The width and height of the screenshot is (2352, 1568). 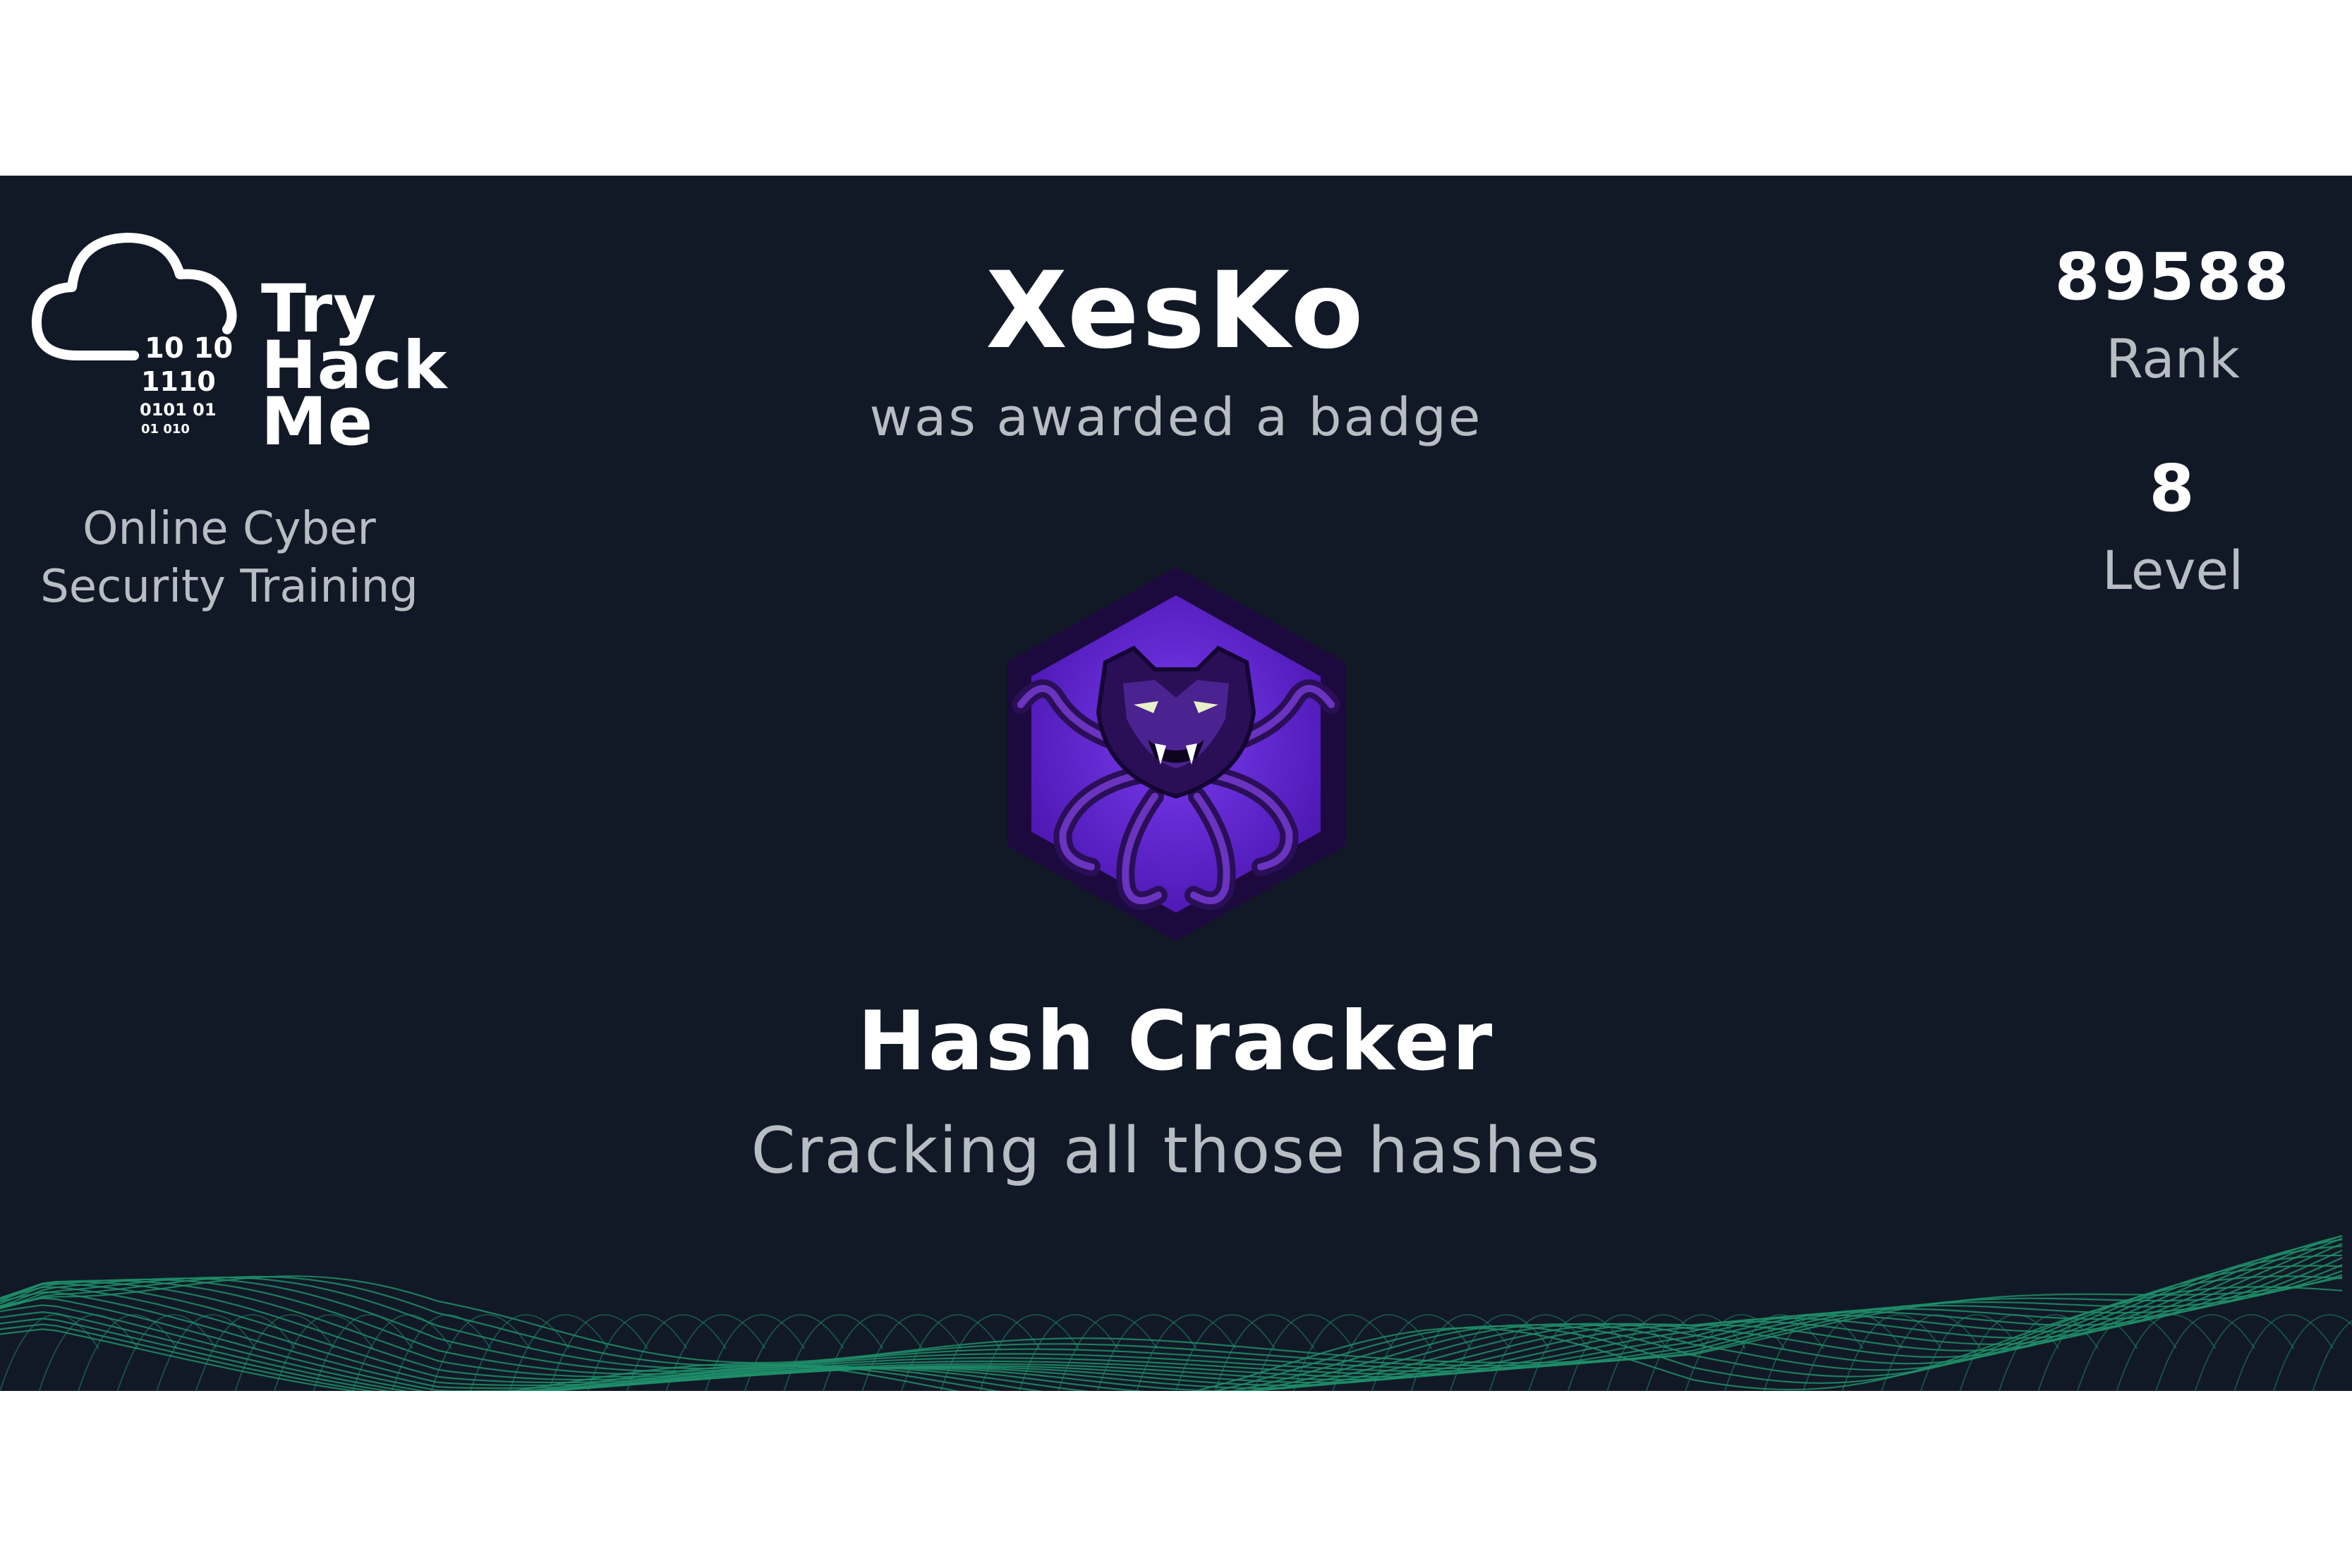 What do you see at coordinates (230, 529) in the screenshot?
I see `tagline-line-1: Online Cyber` at bounding box center [230, 529].